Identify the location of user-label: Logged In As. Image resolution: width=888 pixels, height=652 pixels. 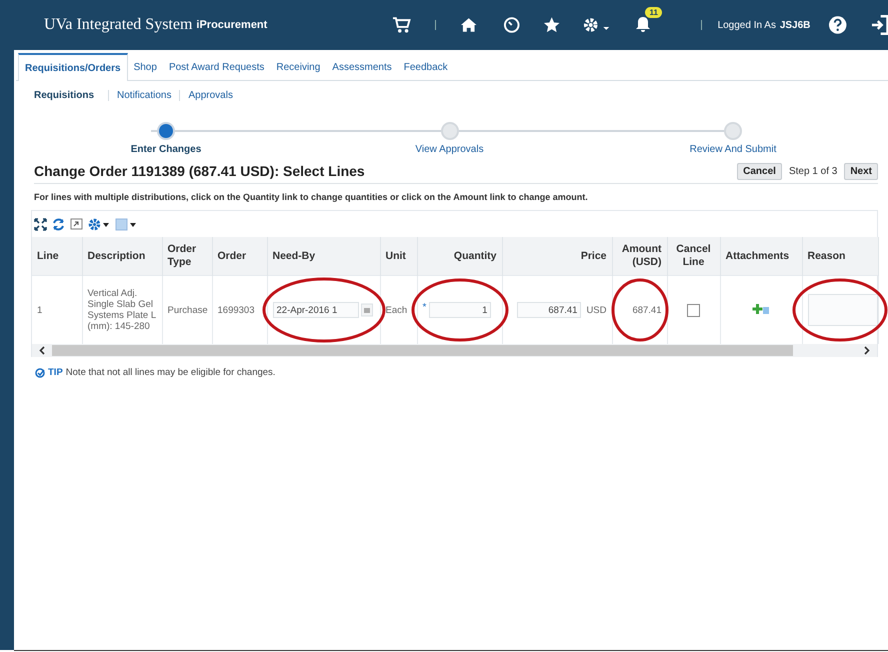
(747, 25).